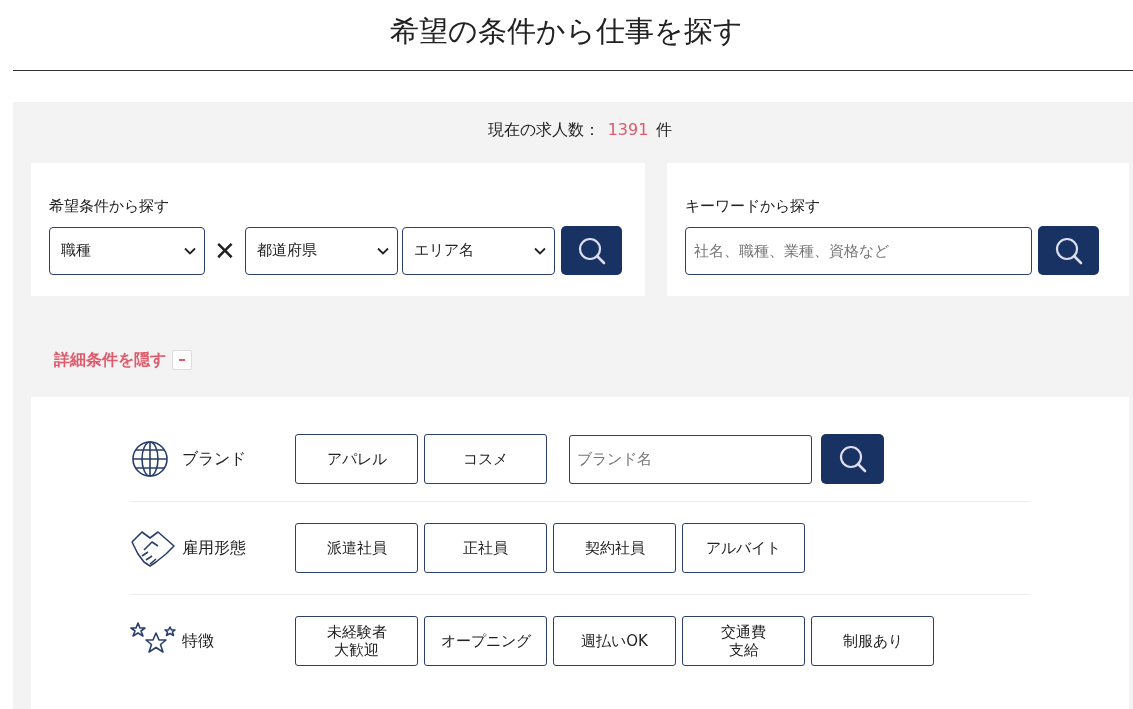  I want to click on filter-option-button: 週払いOK, so click(614, 641).